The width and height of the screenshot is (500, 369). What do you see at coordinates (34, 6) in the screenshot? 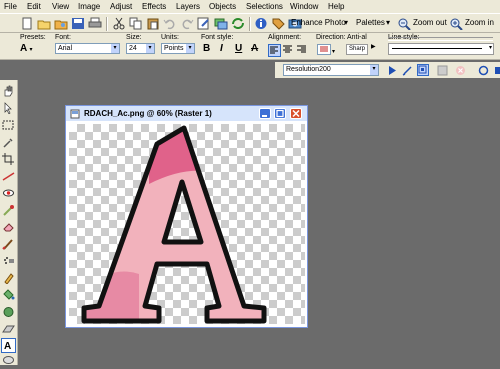
I see `menu-edit: Edit` at bounding box center [34, 6].